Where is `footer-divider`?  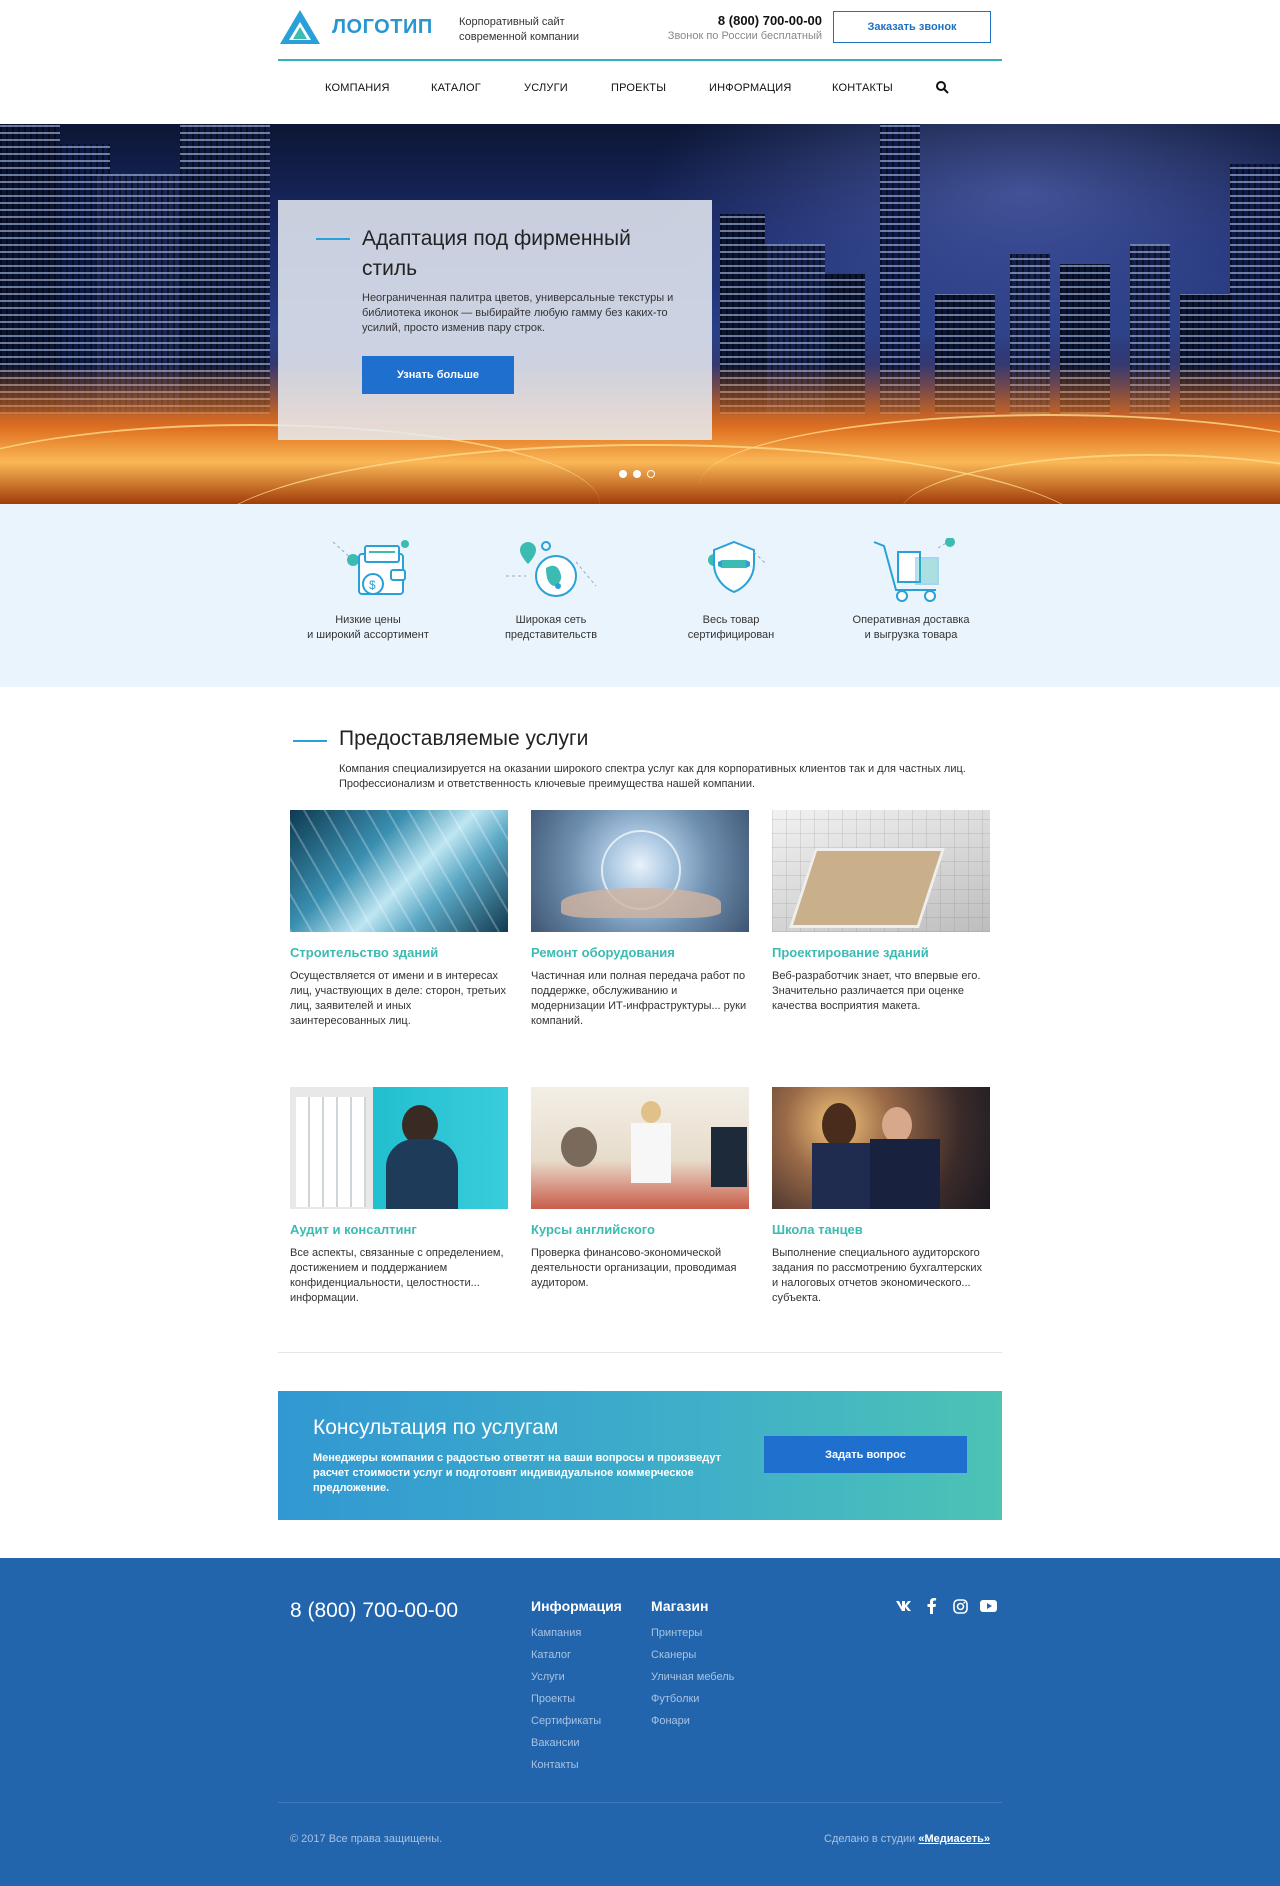
footer-divider is located at coordinates (640, 1802).